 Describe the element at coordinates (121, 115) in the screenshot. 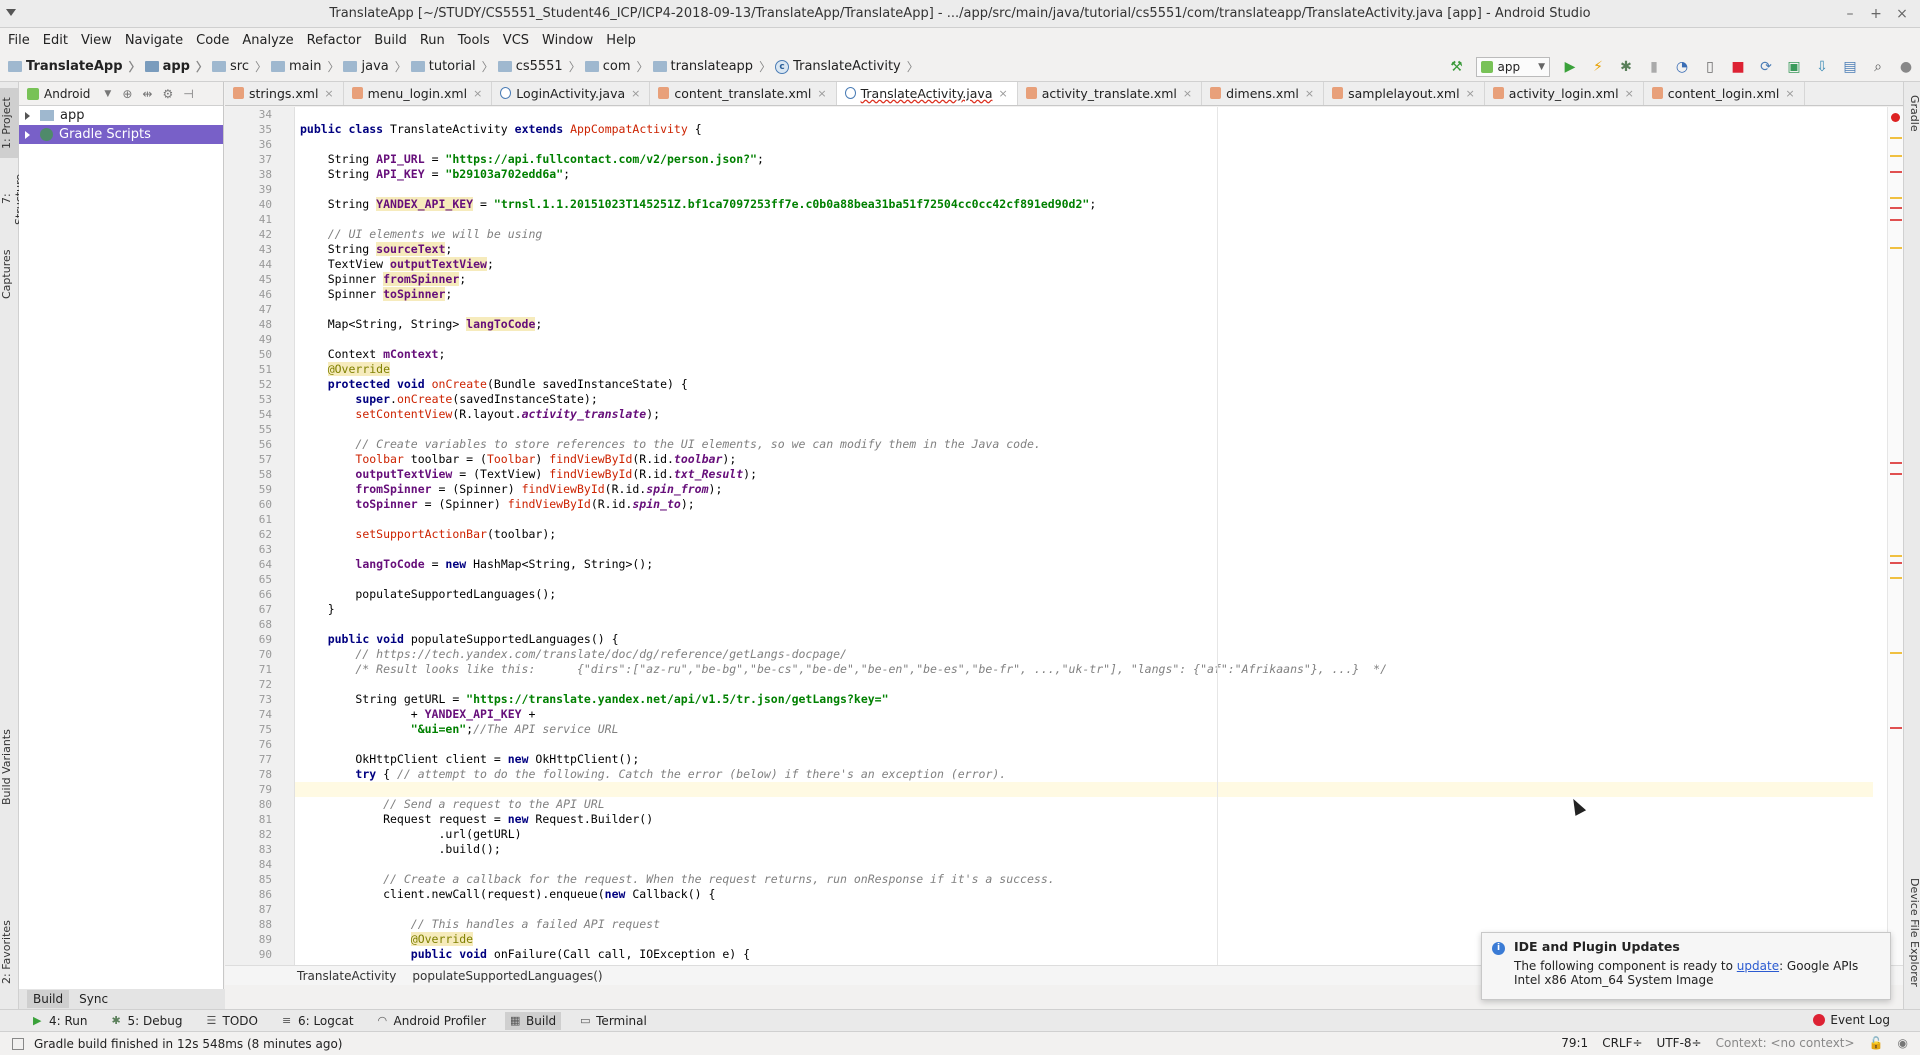

I see `tree-item-app: app` at that location.